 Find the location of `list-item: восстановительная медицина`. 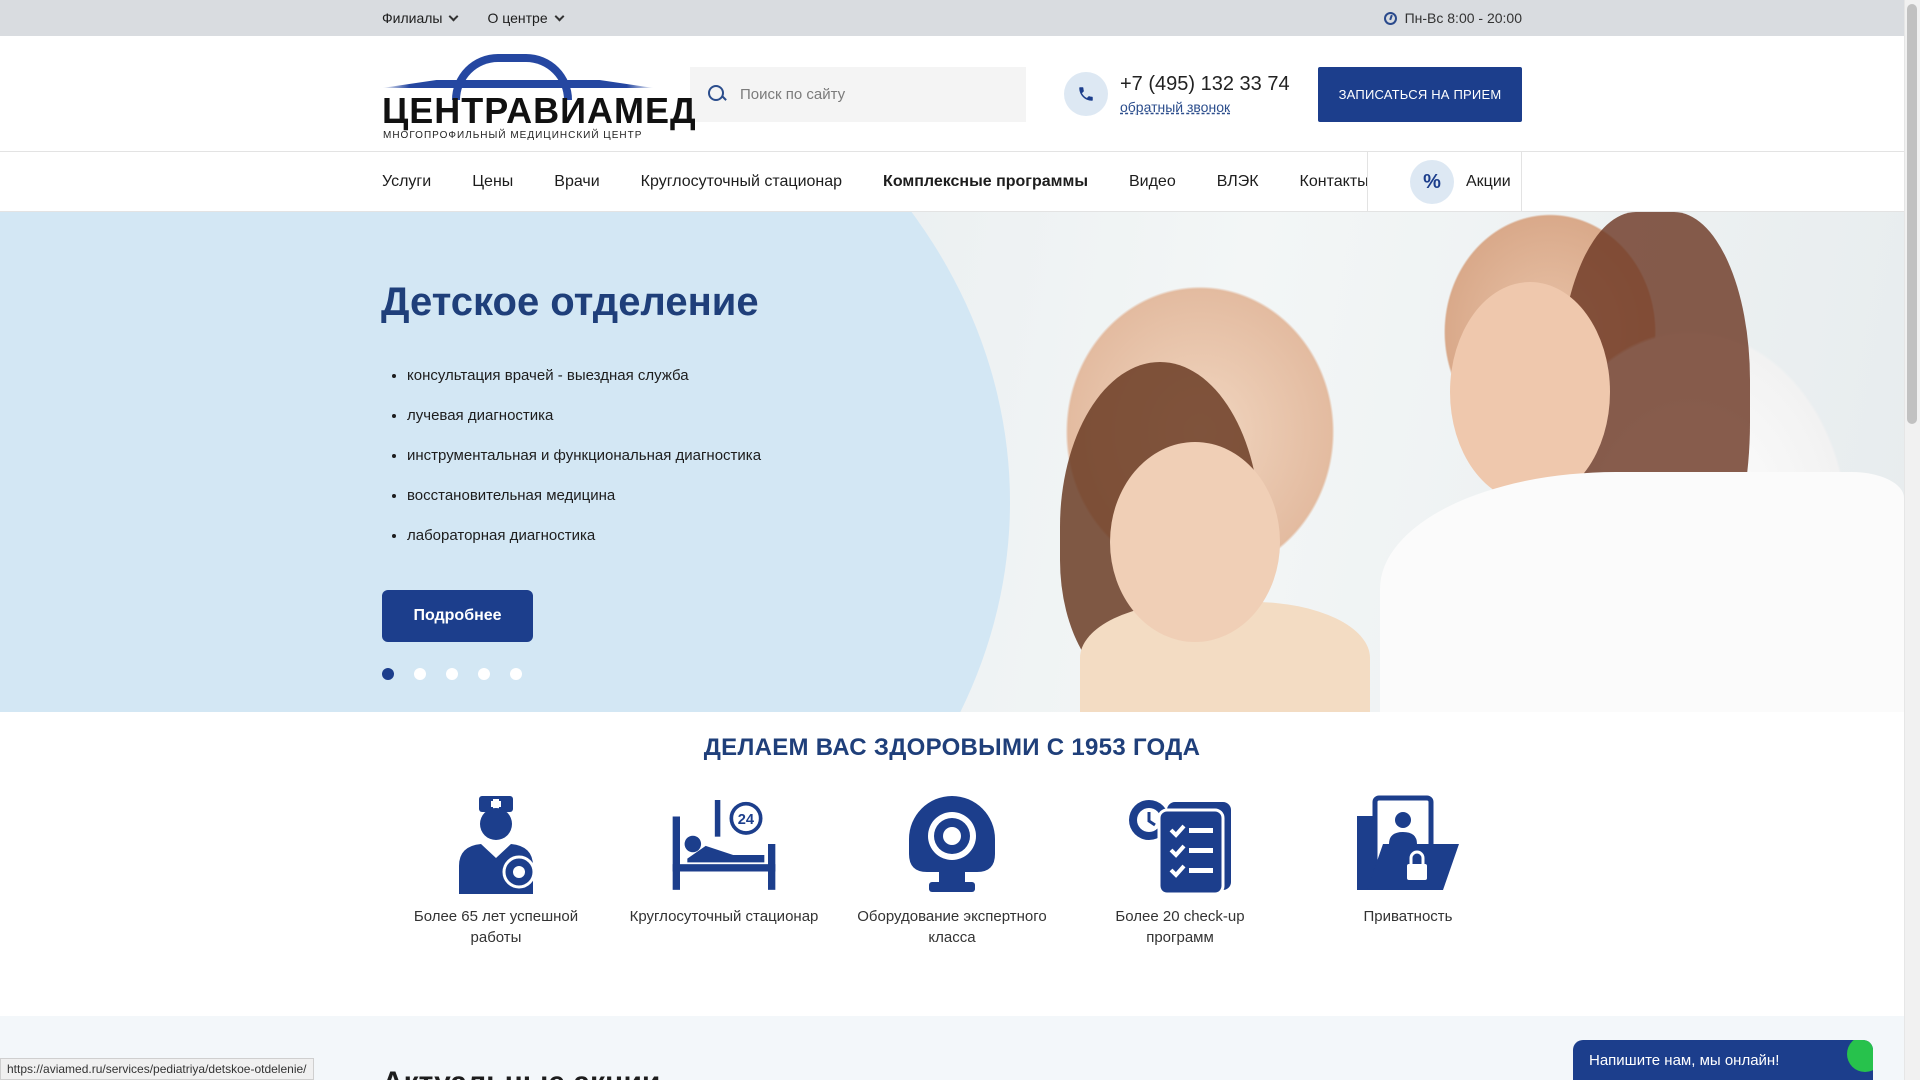

list-item: восстановительная медицина is located at coordinates (627, 496).